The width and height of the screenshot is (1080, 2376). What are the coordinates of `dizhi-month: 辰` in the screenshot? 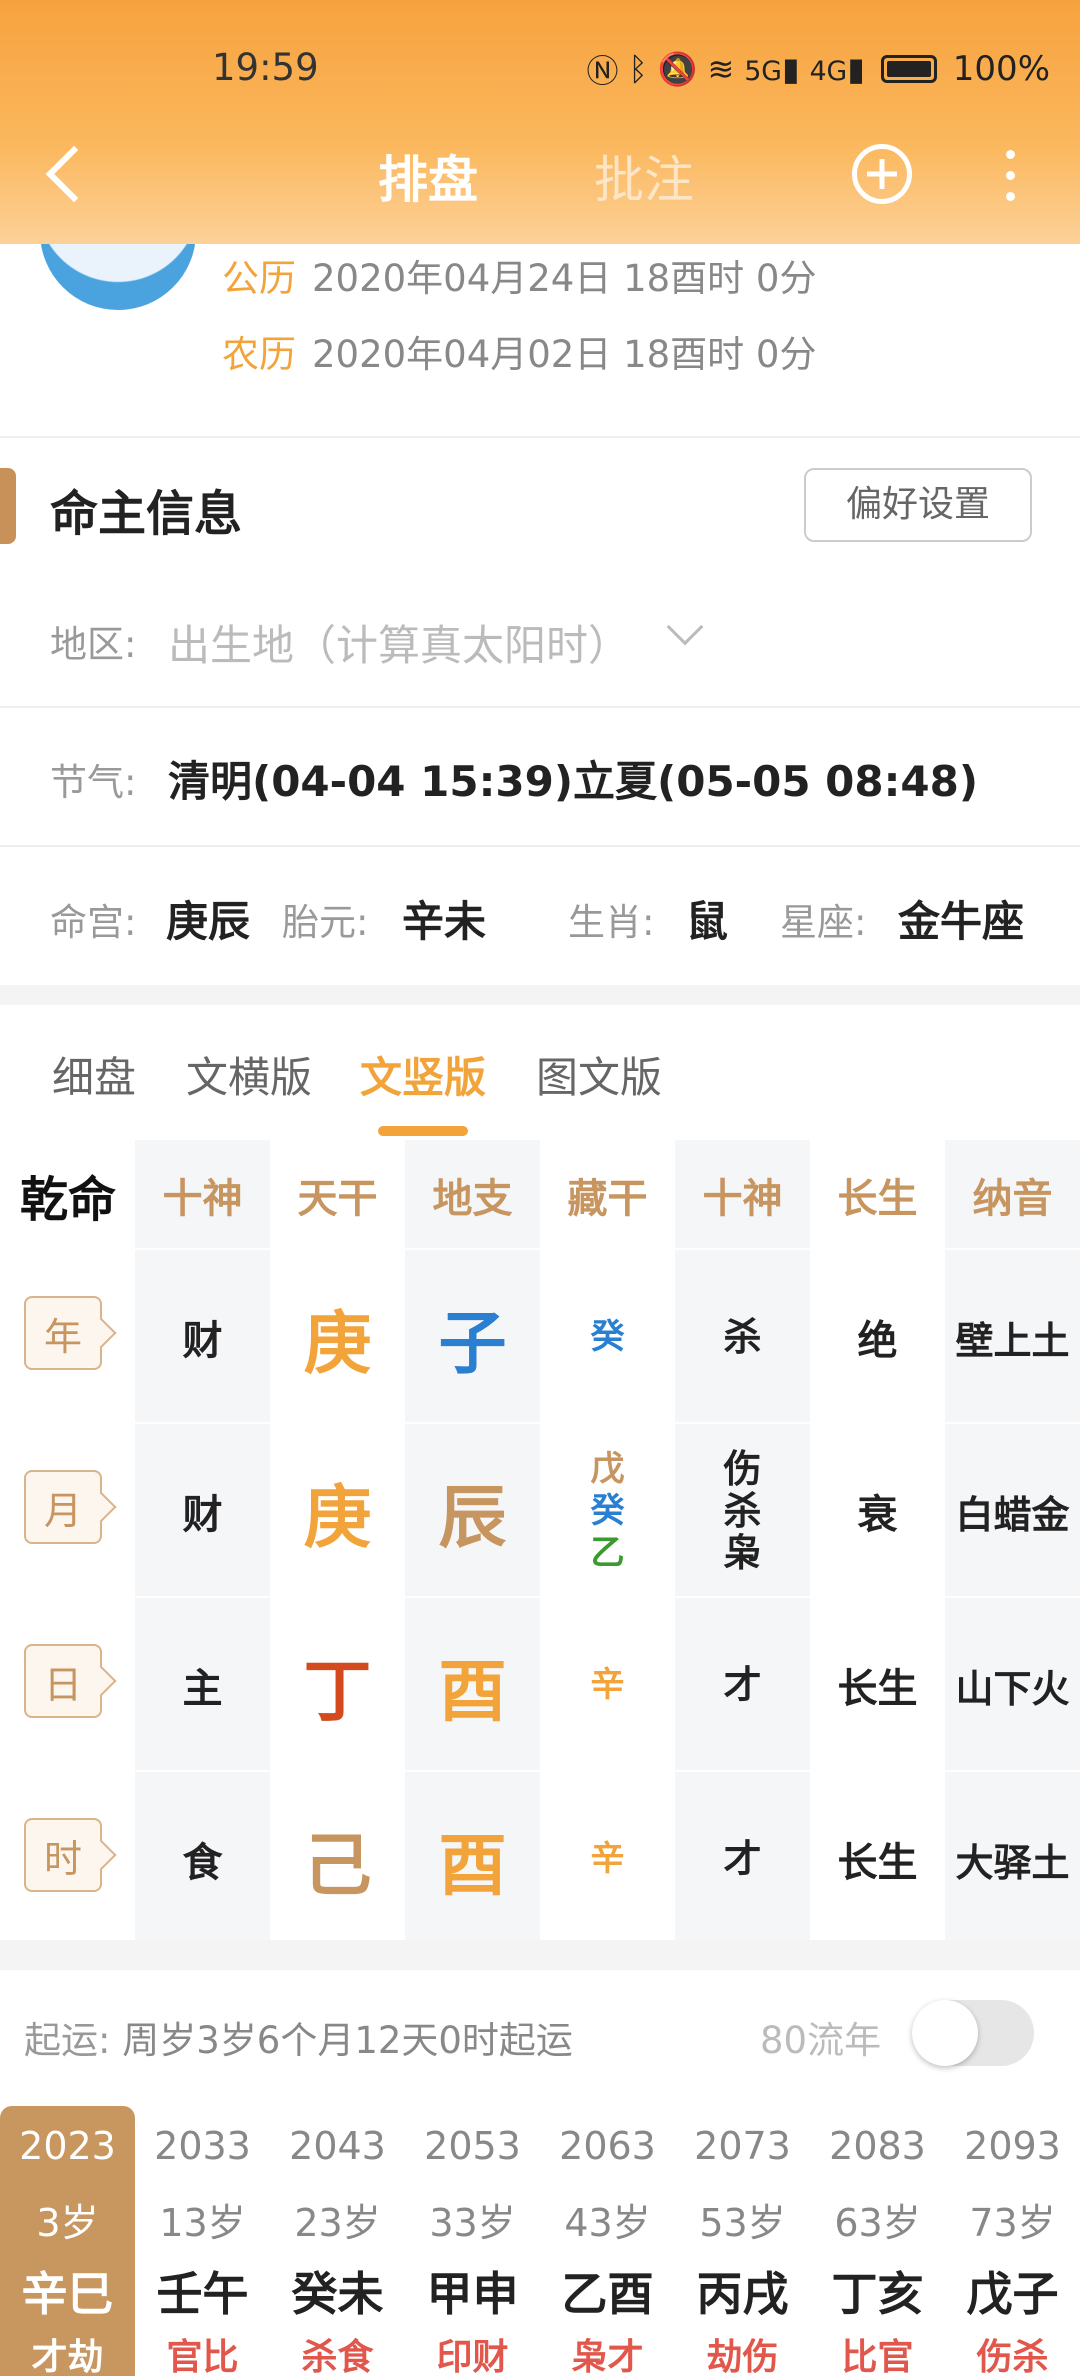 It's located at (472, 1518).